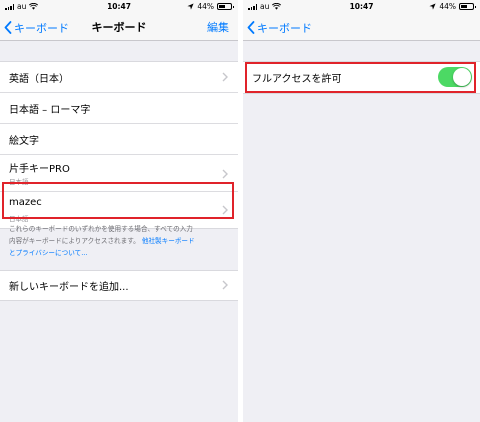 Image resolution: width=480 pixels, height=422 pixels. I want to click on privacy-link-part1: 他社製キーボード, so click(168, 241).